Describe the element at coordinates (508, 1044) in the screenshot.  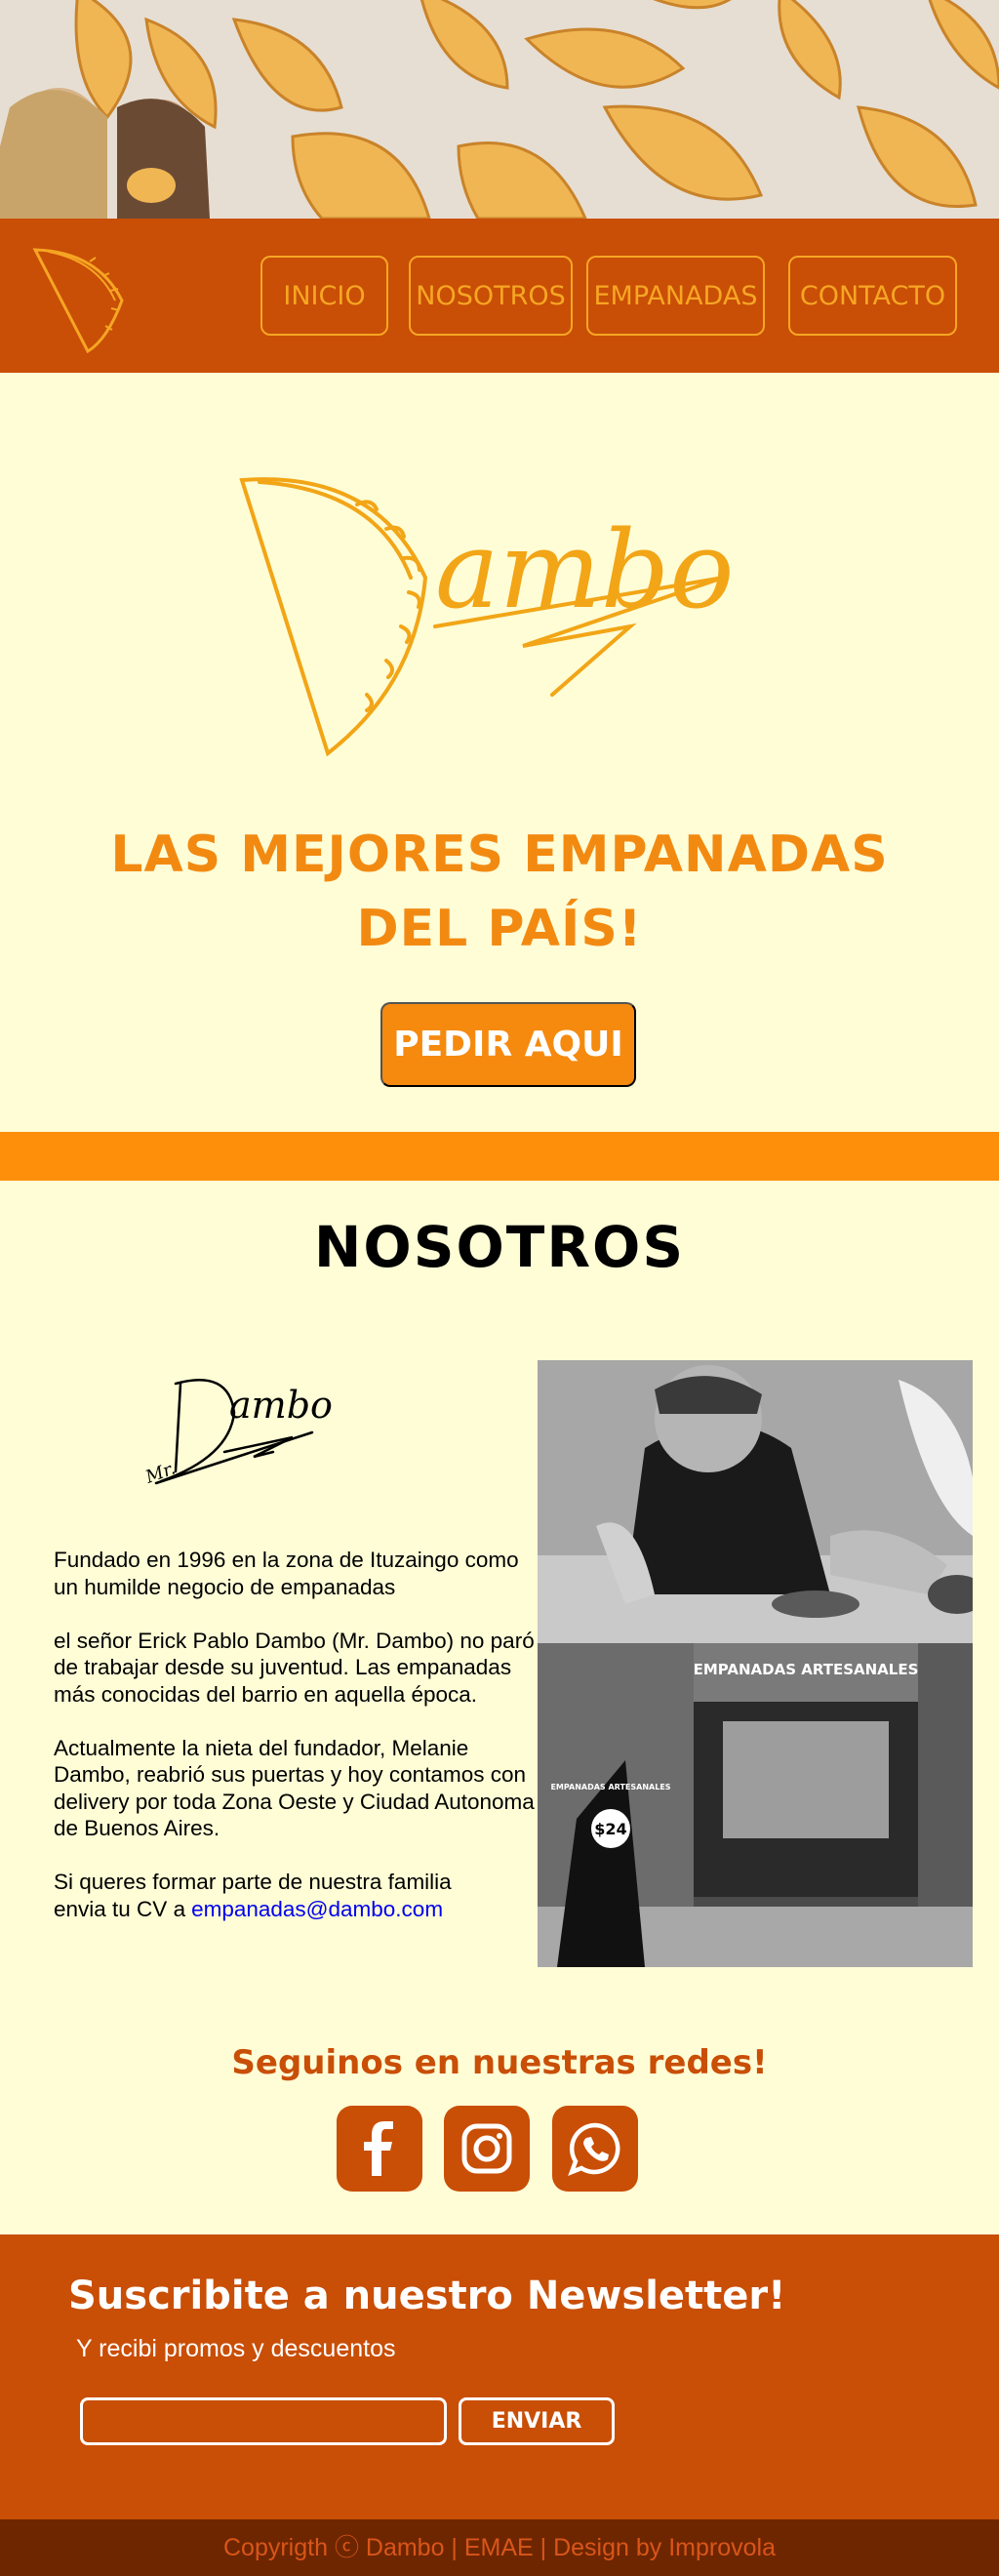
I see `pedir-aqui-button: PEDIR AQUI` at that location.